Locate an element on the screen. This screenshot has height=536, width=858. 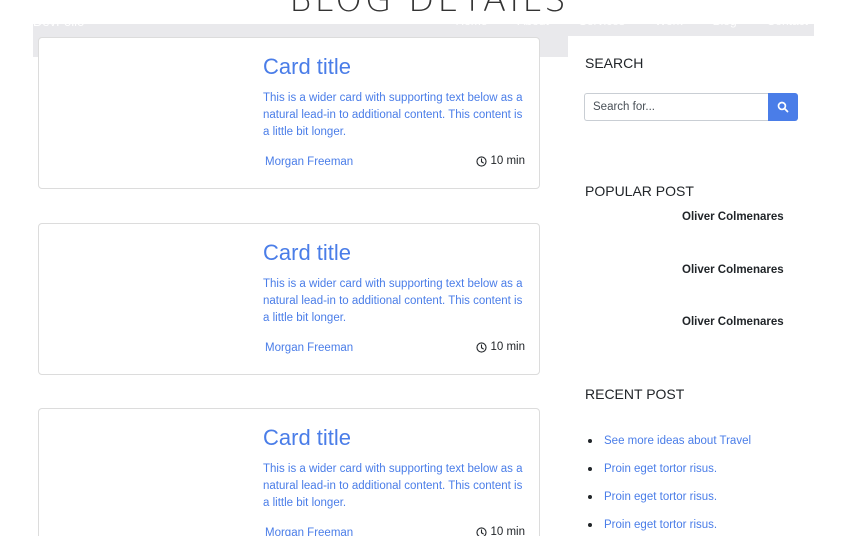
brand-logo: DevFolio is located at coordinates (58, 21).